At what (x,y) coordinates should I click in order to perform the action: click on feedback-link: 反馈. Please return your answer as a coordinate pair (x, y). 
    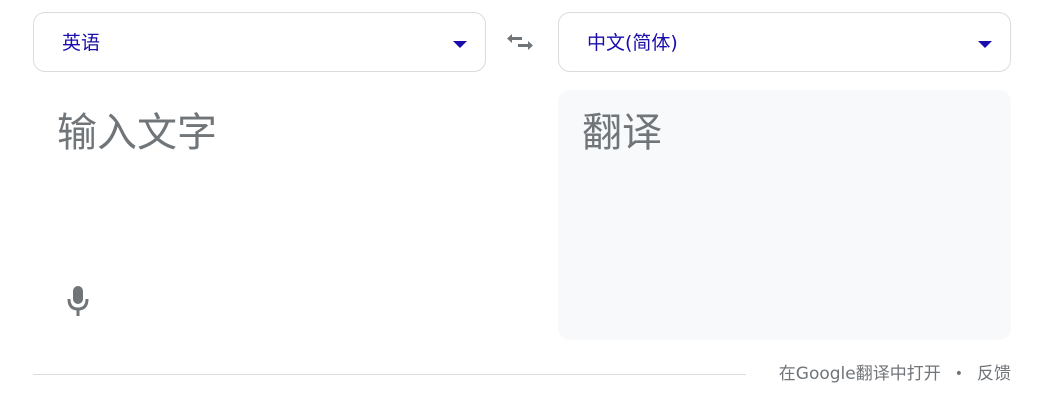
    Looking at the image, I should click on (994, 374).